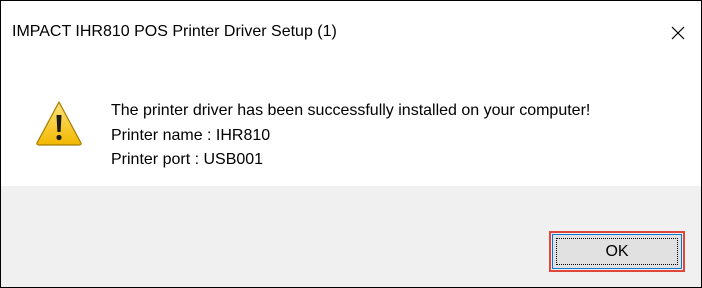 Image resolution: width=702 pixels, height=288 pixels. I want to click on ok-button-label: OK, so click(617, 251).